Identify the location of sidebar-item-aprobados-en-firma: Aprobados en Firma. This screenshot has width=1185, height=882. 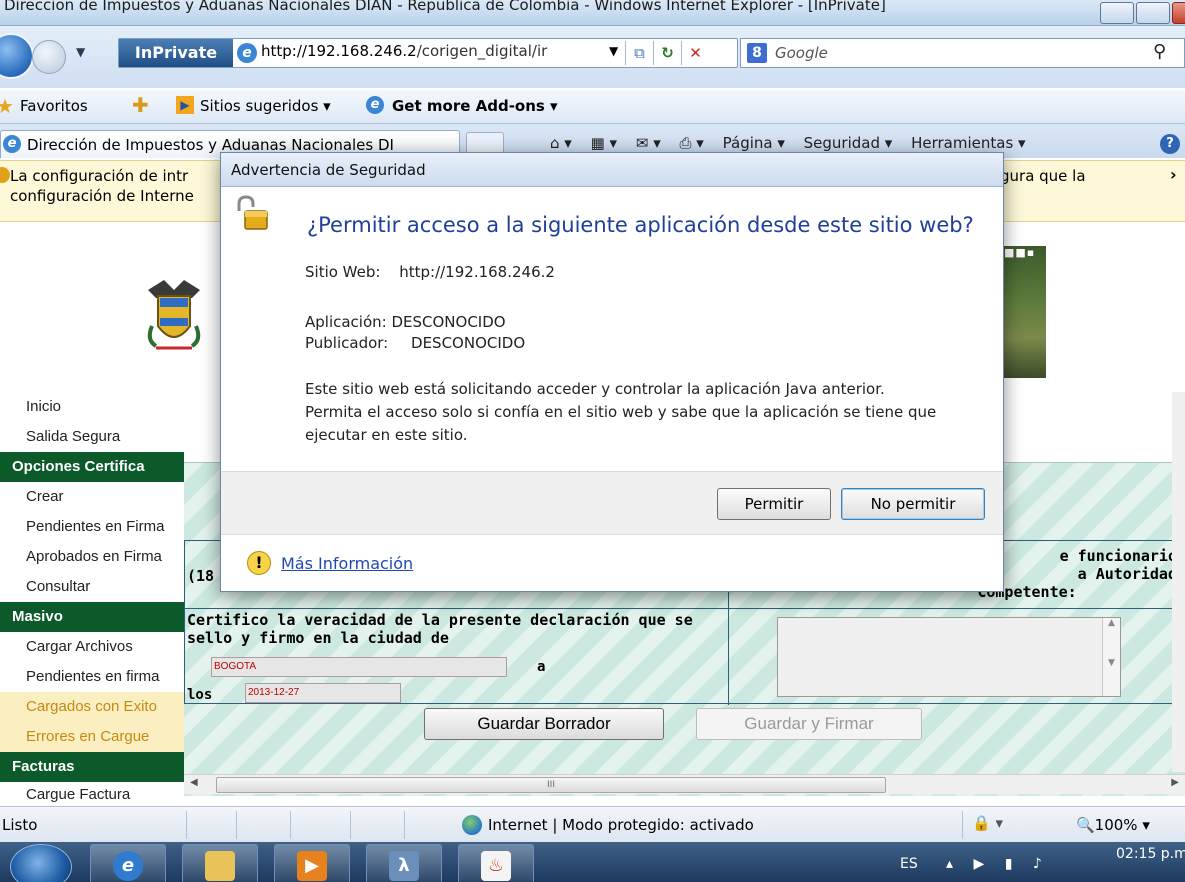
(92, 557).